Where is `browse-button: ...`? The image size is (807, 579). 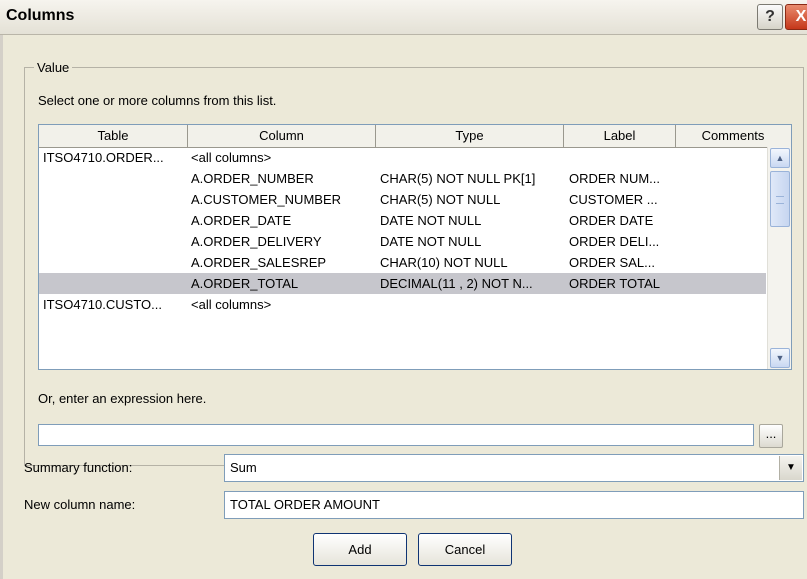
browse-button: ... is located at coordinates (771, 436).